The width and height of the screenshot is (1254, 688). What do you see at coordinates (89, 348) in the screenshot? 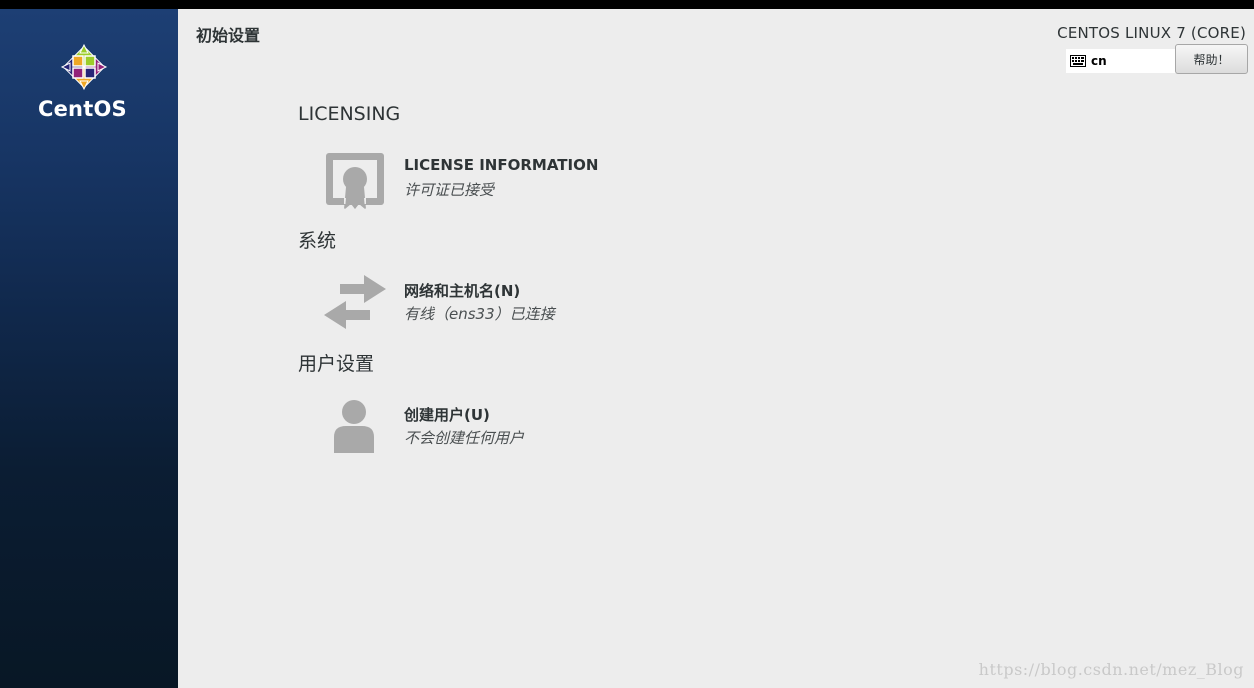
I see `sidebar: CentOS` at bounding box center [89, 348].